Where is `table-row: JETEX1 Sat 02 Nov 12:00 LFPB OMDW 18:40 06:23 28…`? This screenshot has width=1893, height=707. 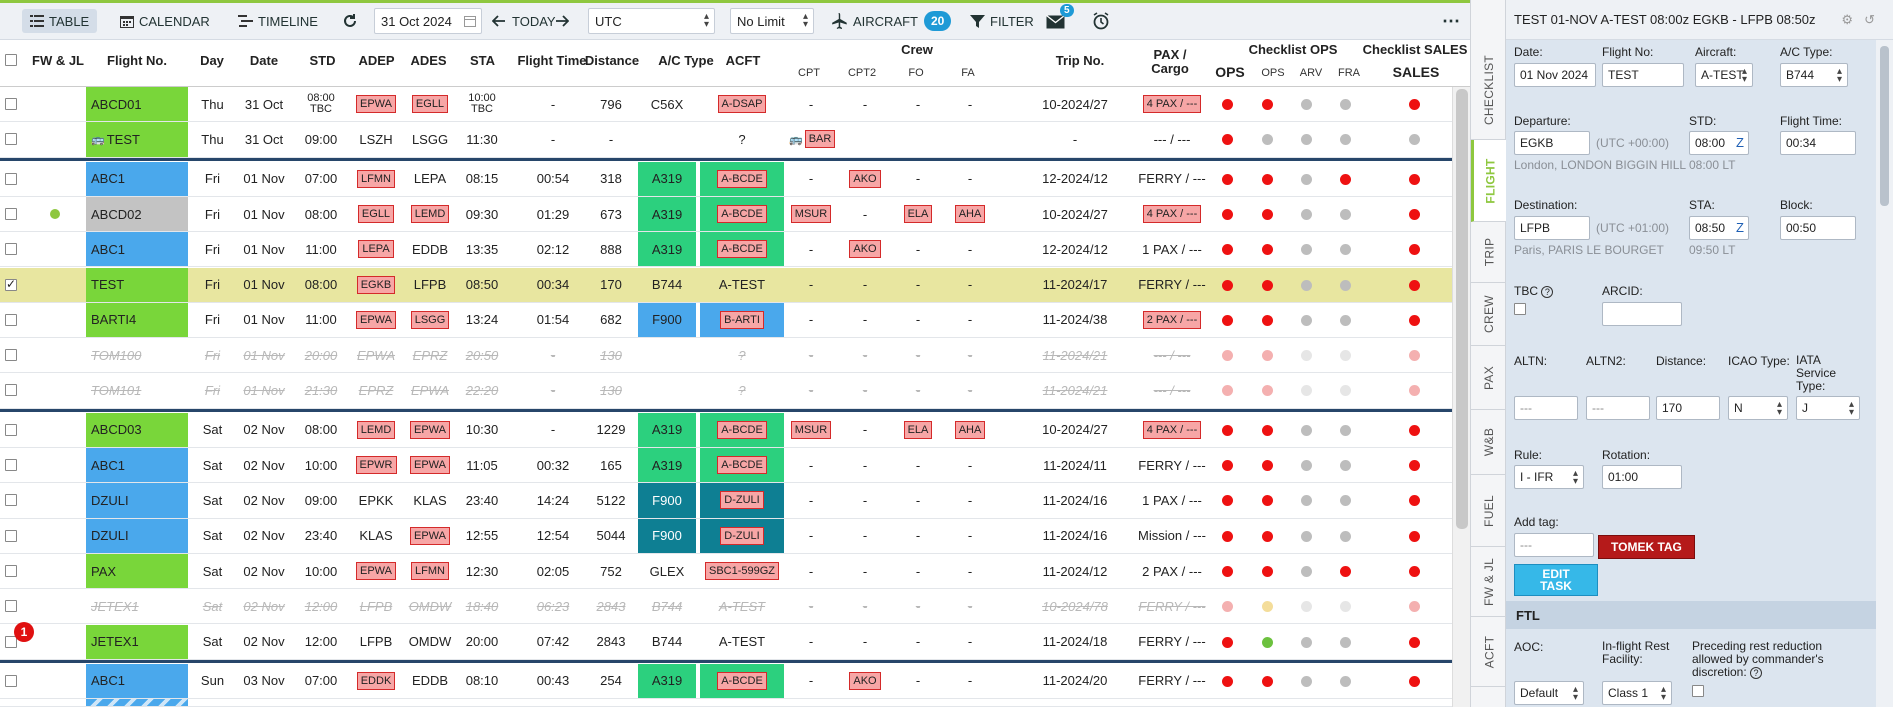 table-row: JETEX1 Sat 02 Nov 12:00 LFPB OMDW 18:40 06:23 28… is located at coordinates (726, 607).